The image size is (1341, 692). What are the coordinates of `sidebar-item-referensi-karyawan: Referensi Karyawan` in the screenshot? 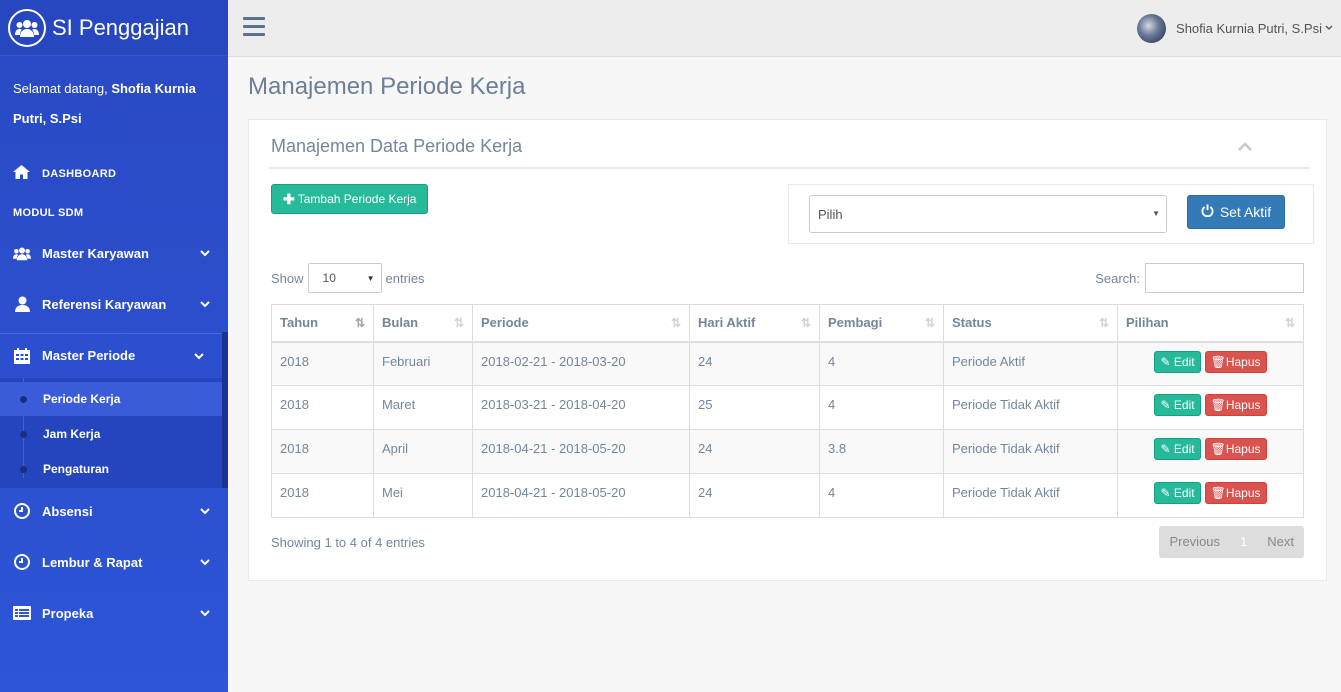 It's located at (114, 304).